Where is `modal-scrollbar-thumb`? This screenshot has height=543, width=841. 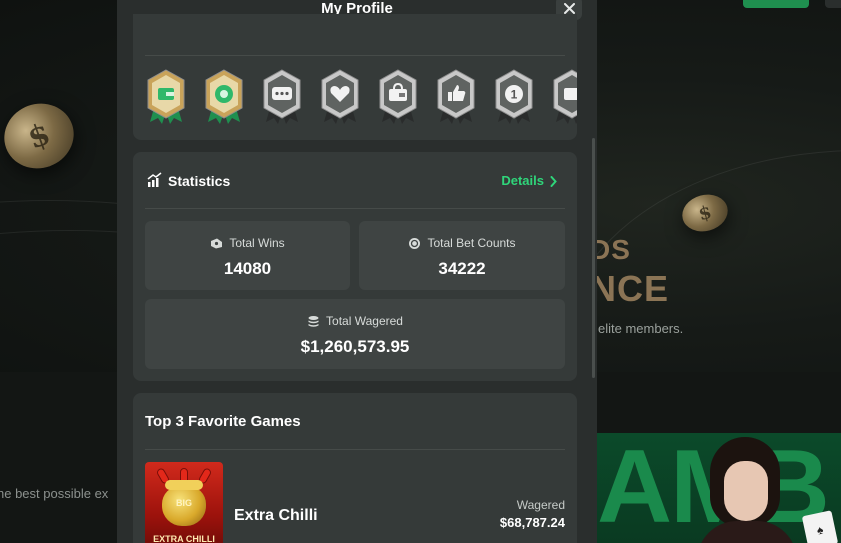 modal-scrollbar-thumb is located at coordinates (593, 258).